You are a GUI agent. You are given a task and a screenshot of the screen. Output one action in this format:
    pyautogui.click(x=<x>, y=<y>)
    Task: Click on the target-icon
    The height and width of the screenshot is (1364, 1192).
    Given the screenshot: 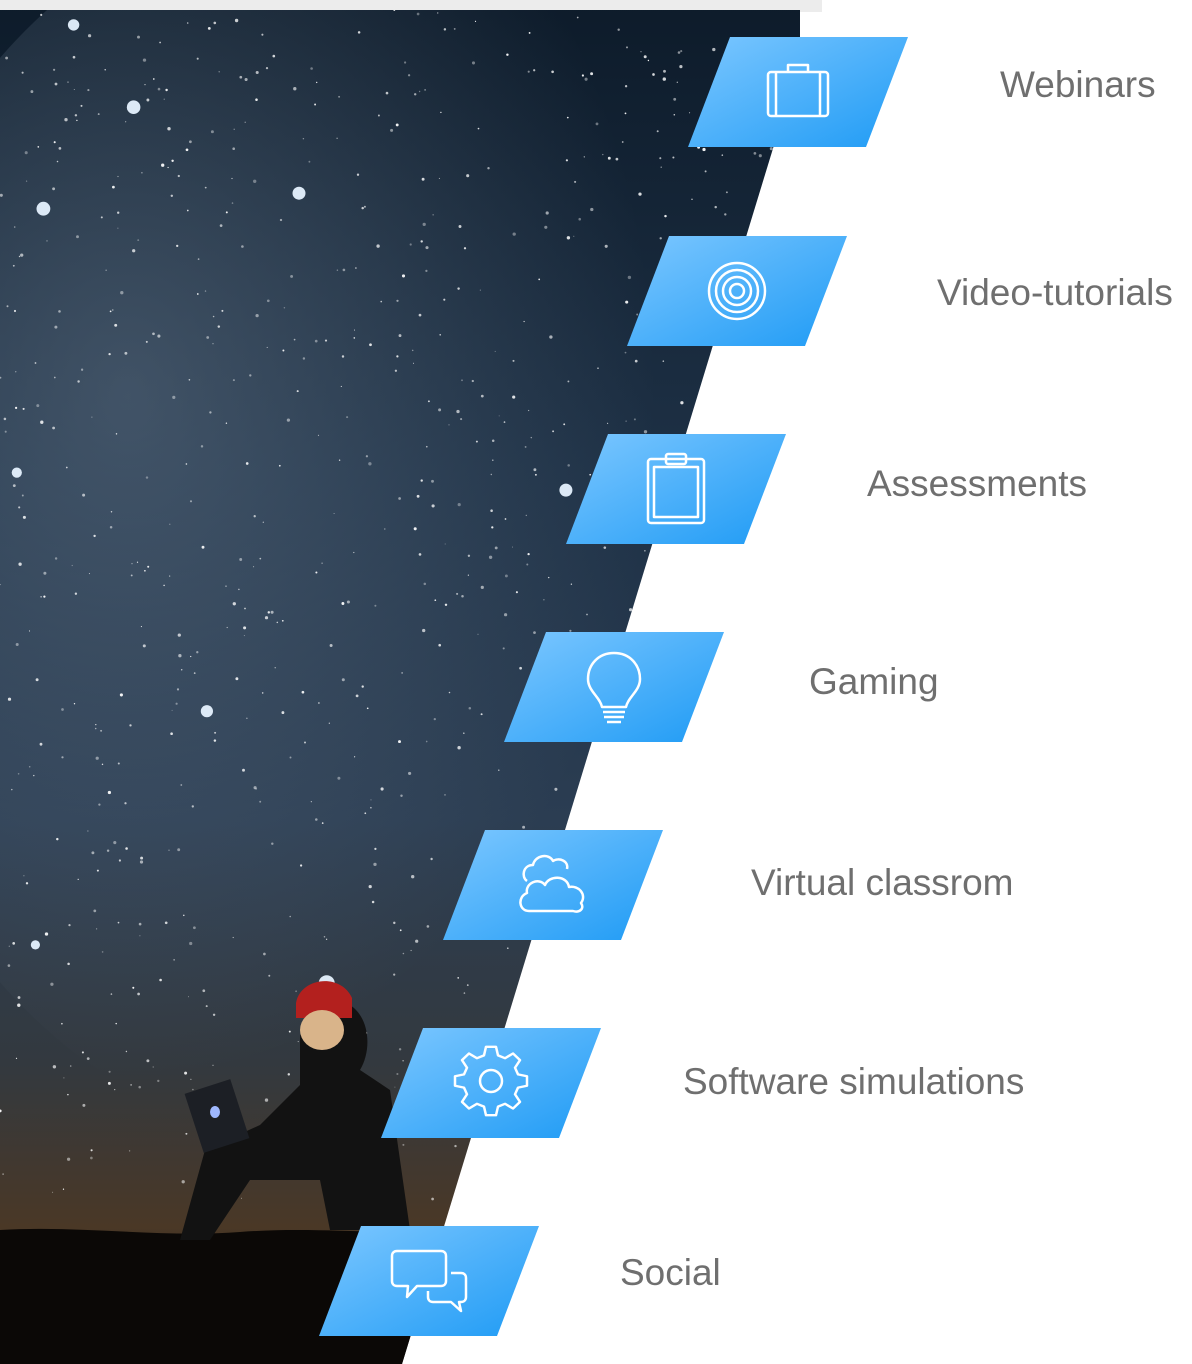 What is the action you would take?
    pyautogui.click(x=737, y=291)
    